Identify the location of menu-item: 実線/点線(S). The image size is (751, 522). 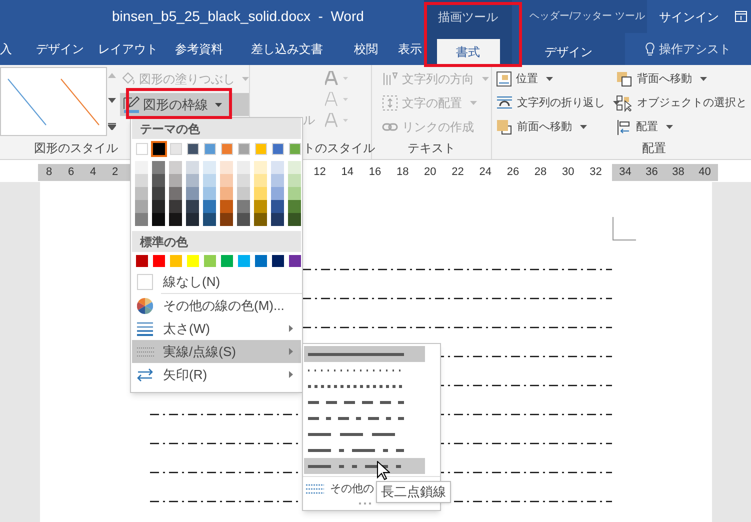
(216, 351).